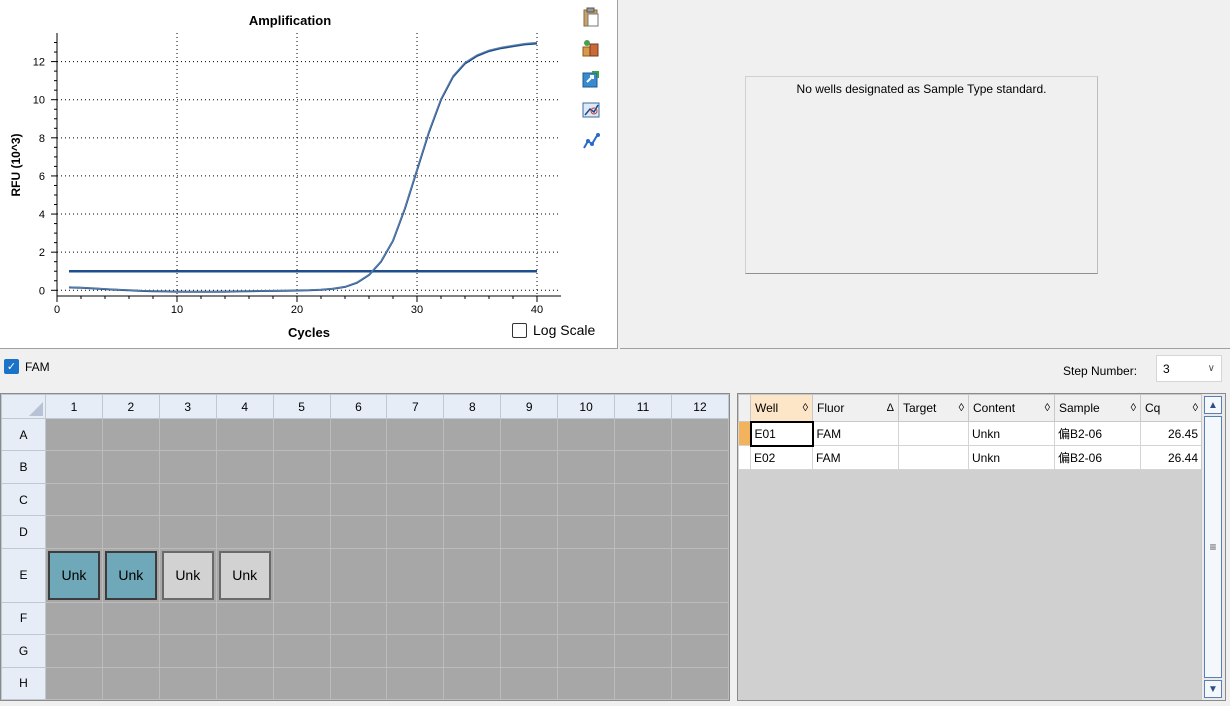 Image resolution: width=1230 pixels, height=706 pixels. What do you see at coordinates (1171, 408) in the screenshot?
I see `column-header-cq: Cq ◊` at bounding box center [1171, 408].